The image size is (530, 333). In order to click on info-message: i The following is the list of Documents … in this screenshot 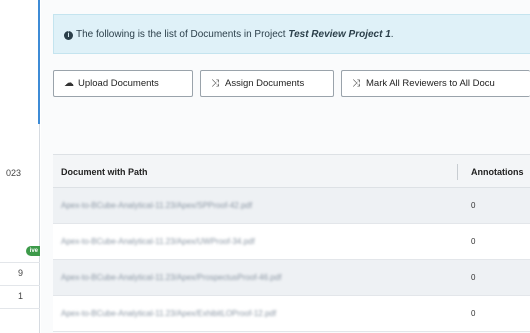, I will do `click(229, 34)`.